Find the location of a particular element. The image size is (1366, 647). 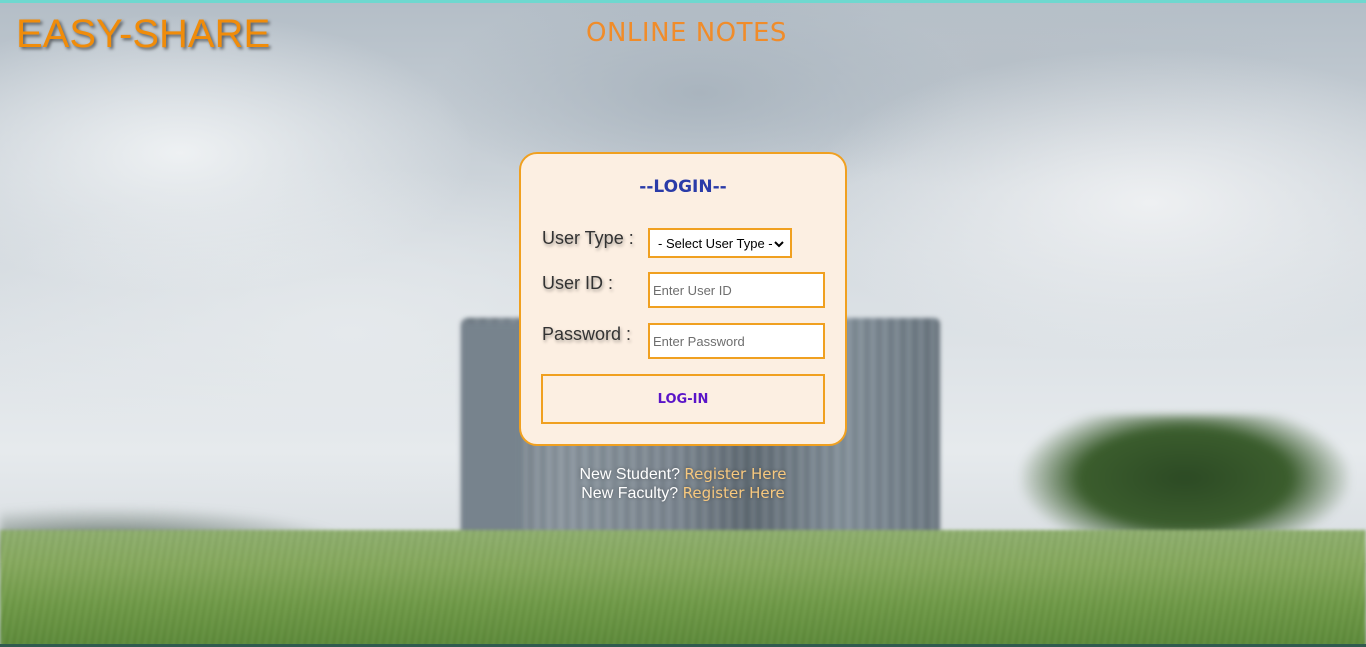

login-title: --LOGIN-- is located at coordinates (683, 187).